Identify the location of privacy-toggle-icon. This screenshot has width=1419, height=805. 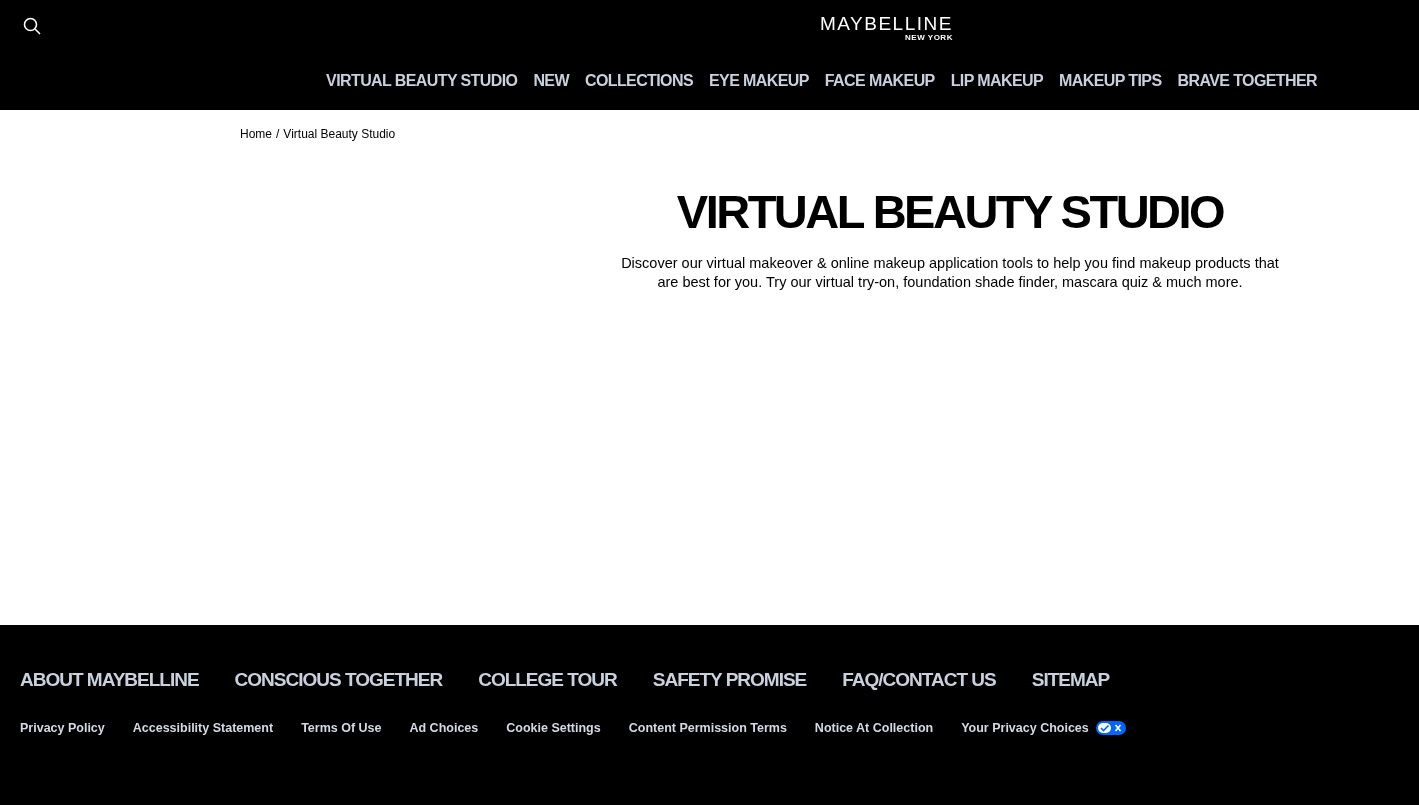
(1110, 728).